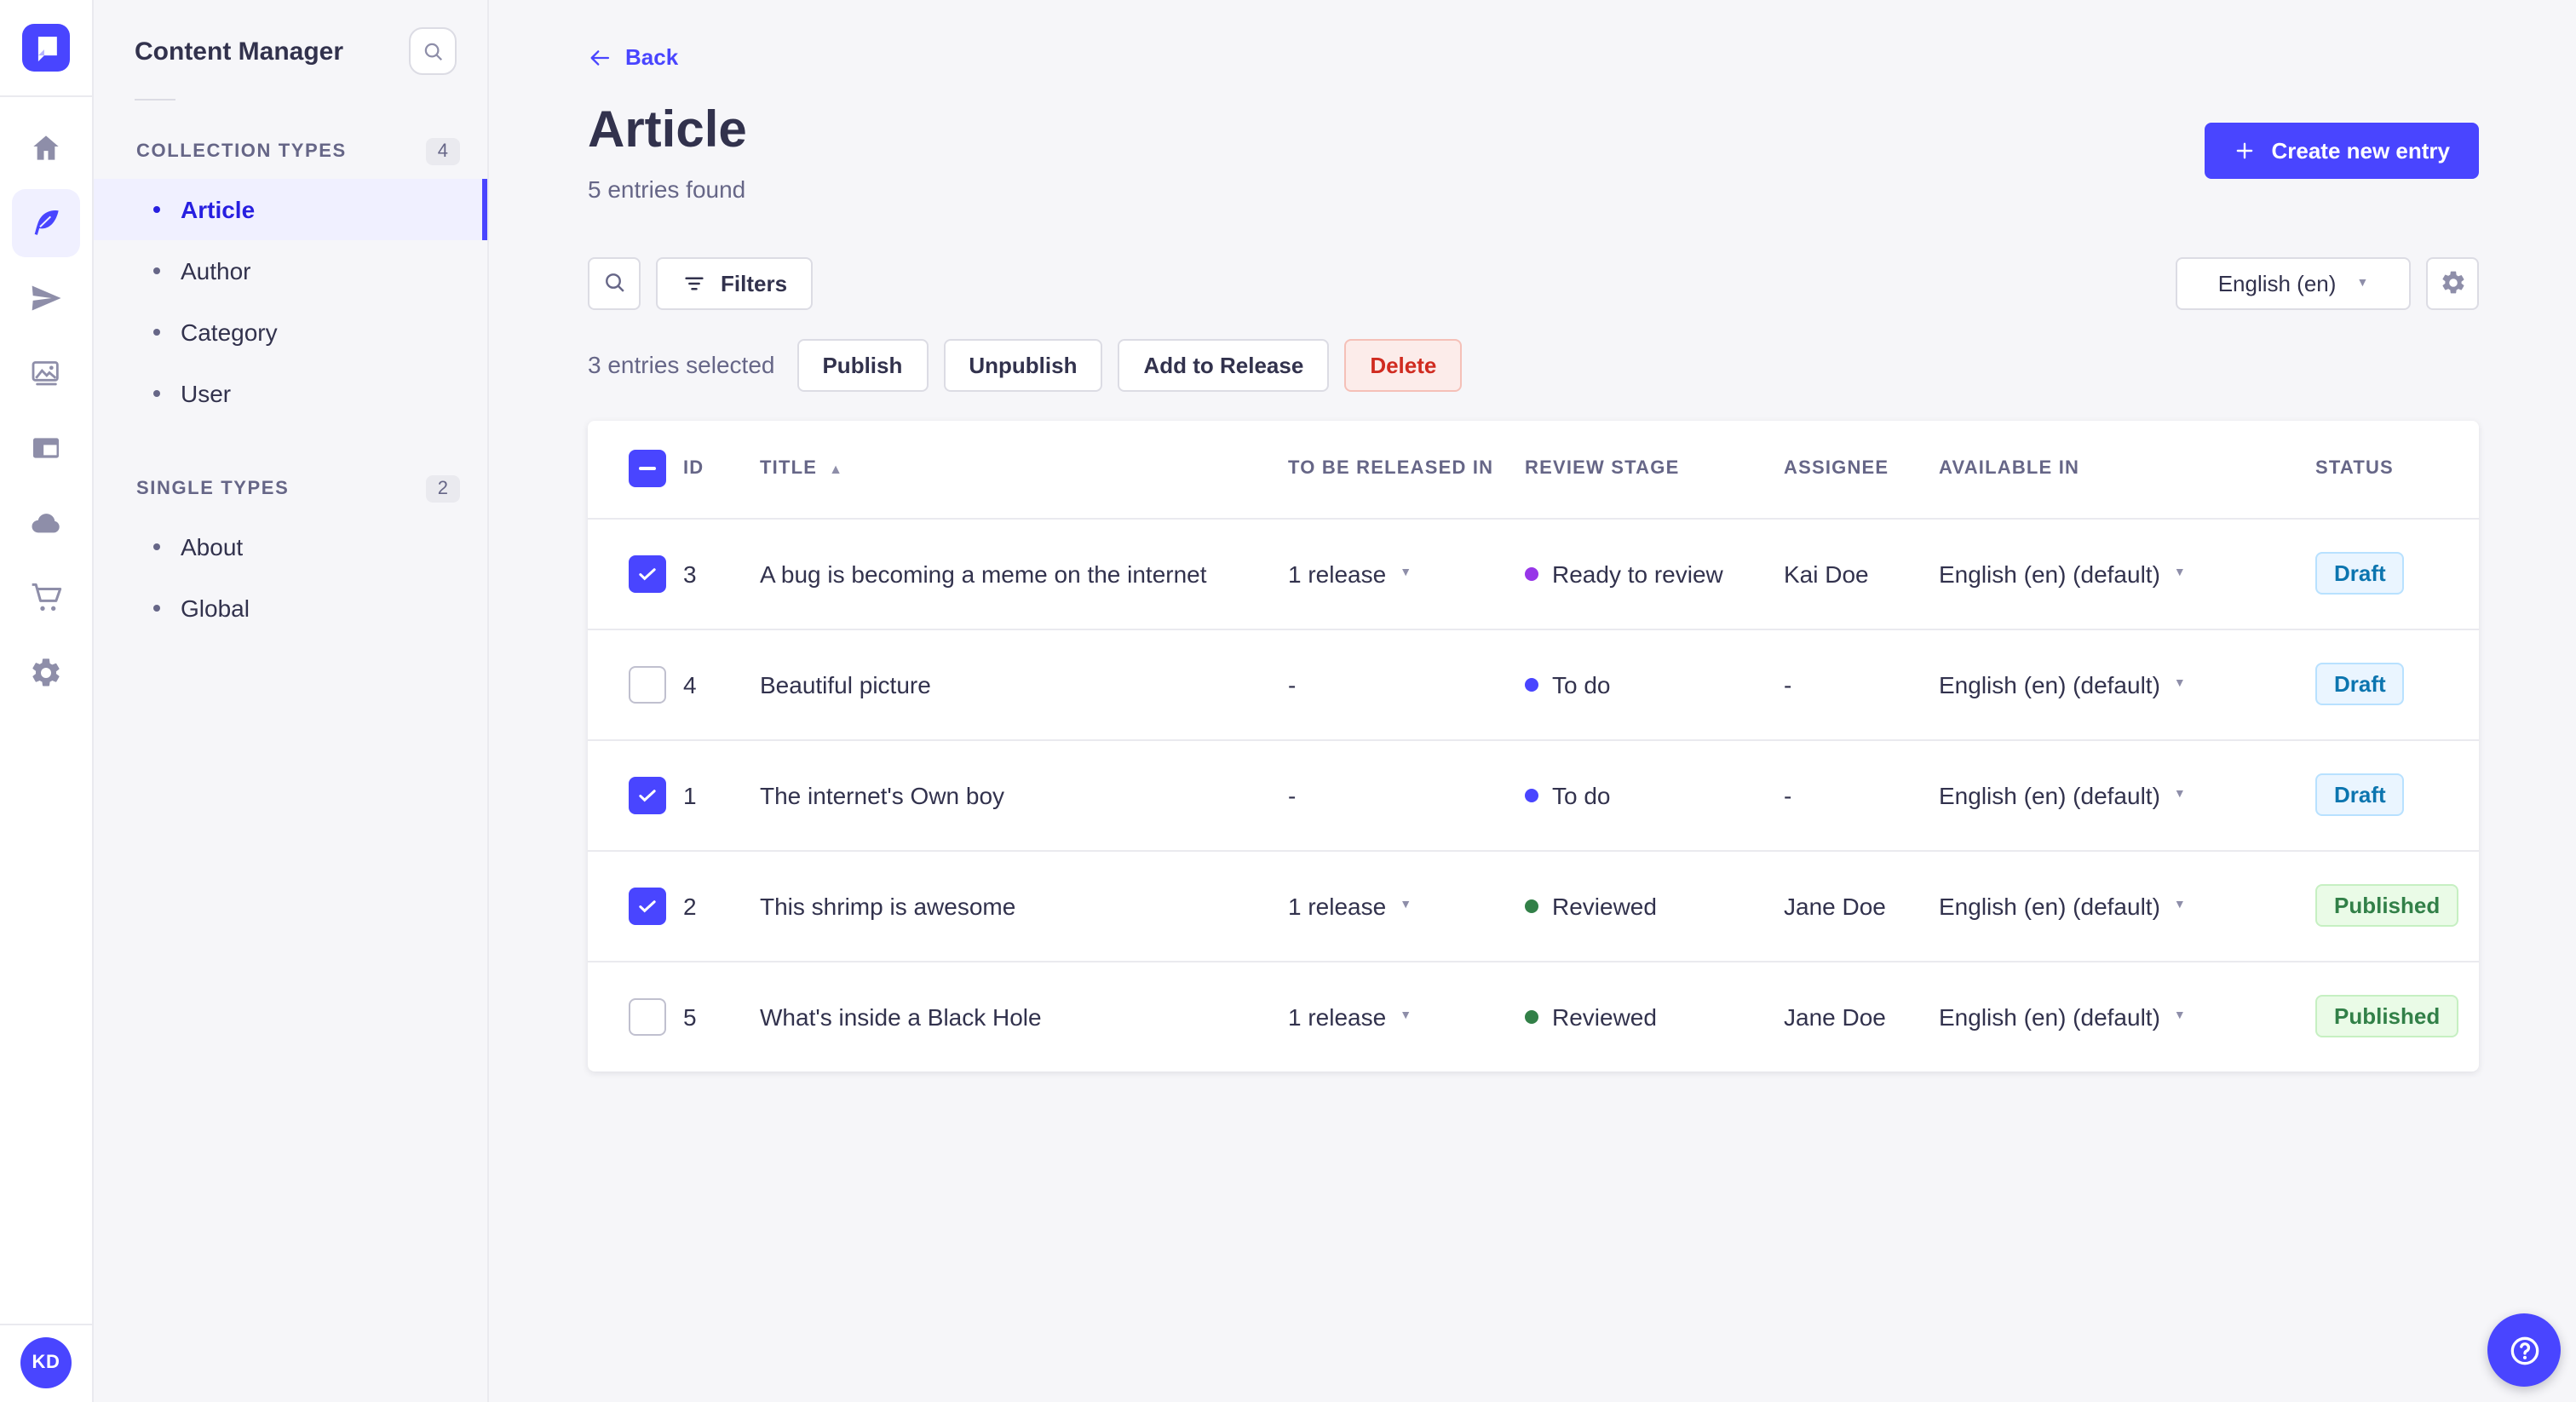 This screenshot has width=2576, height=1402. I want to click on search-button, so click(615, 282).